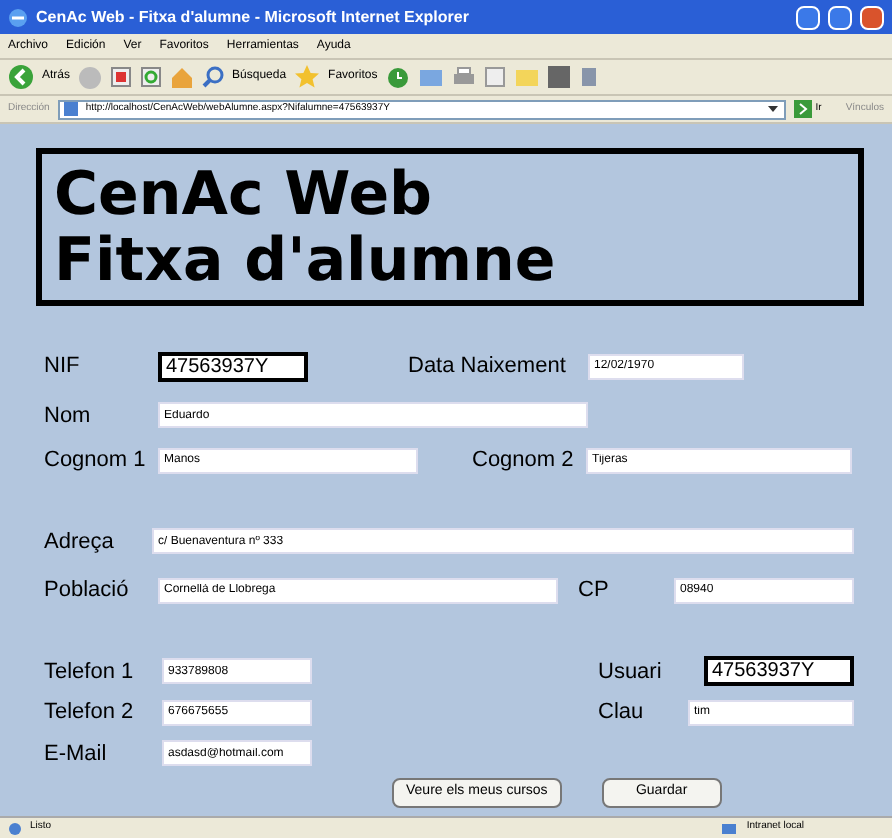 The image size is (892, 838). Describe the element at coordinates (244, 194) in the screenshot. I see `page-title: CenAc Web` at that location.